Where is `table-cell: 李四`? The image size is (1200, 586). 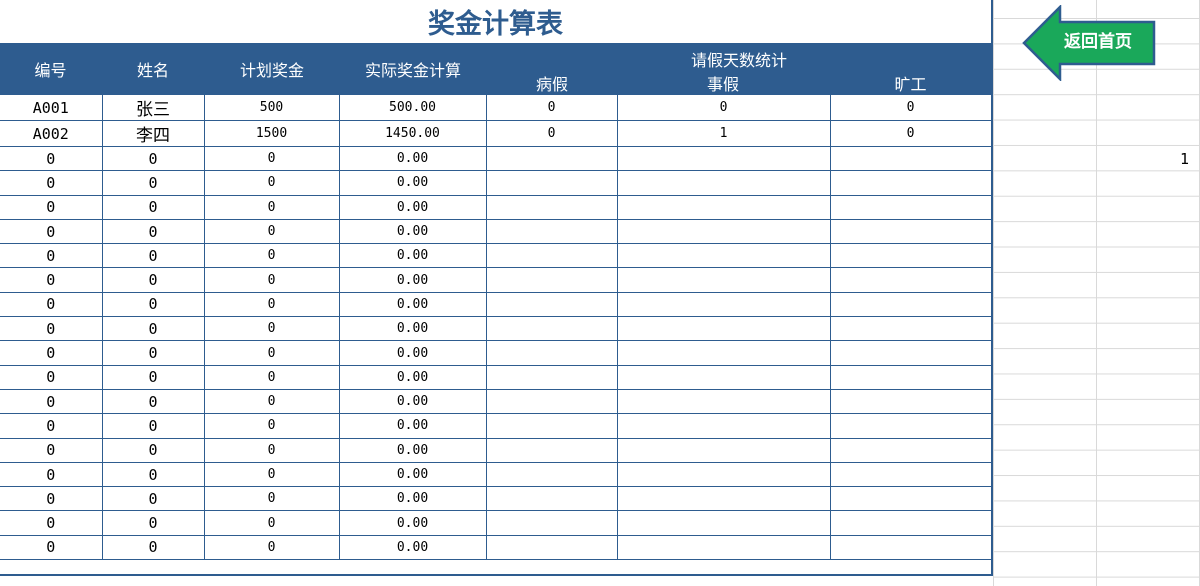 table-cell: 李四 is located at coordinates (153, 133).